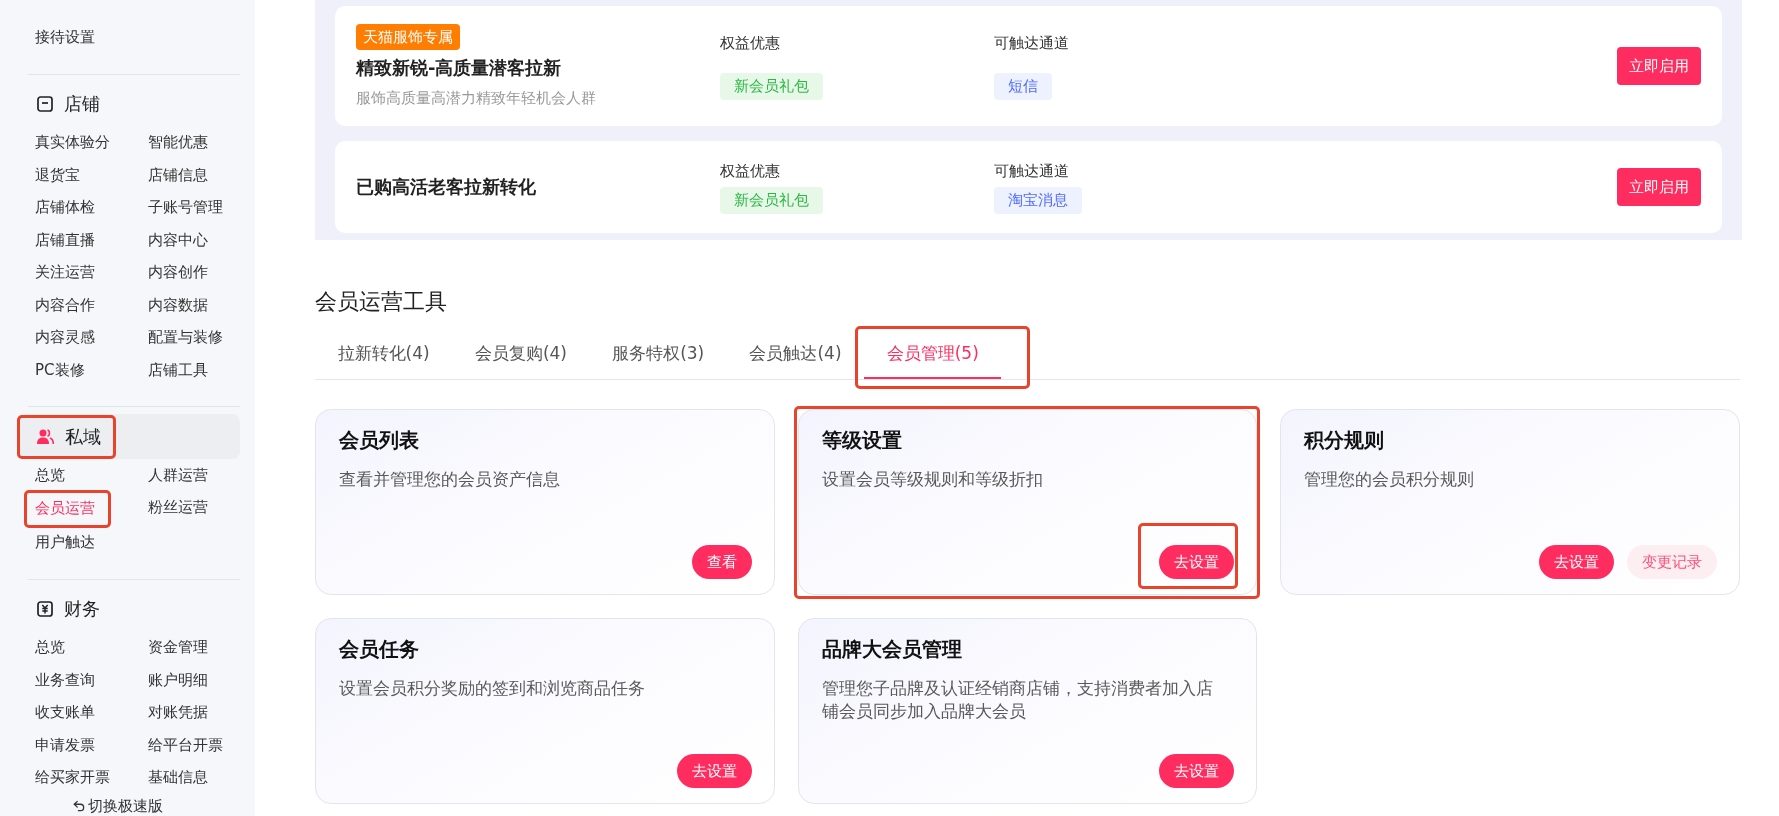 The height and width of the screenshot is (816, 1779). Describe the element at coordinates (178, 370) in the screenshot. I see `sidebar-item: 店铺工具` at that location.